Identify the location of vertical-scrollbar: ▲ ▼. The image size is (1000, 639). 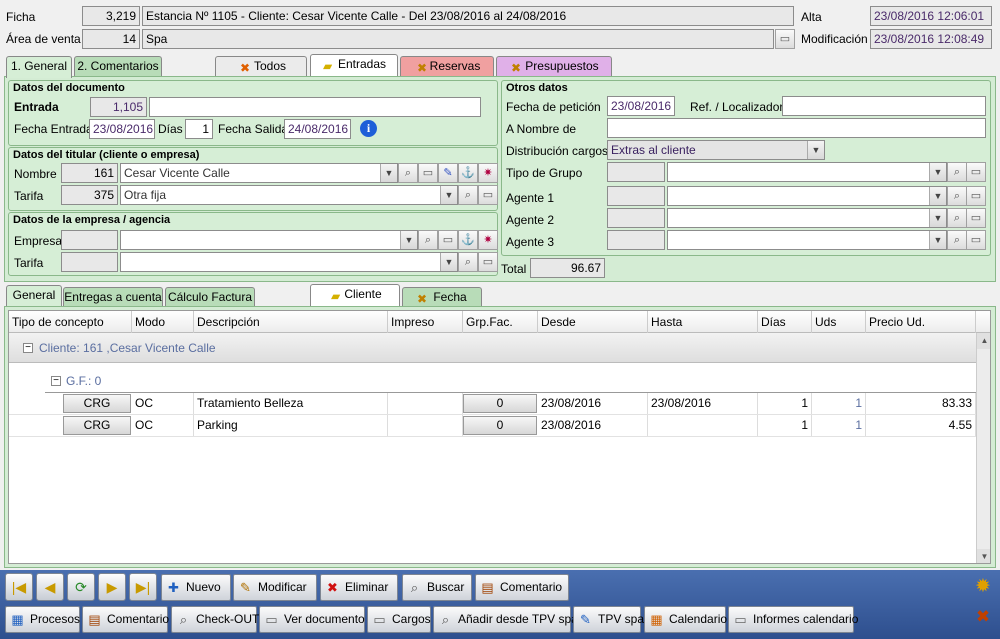
(983, 448).